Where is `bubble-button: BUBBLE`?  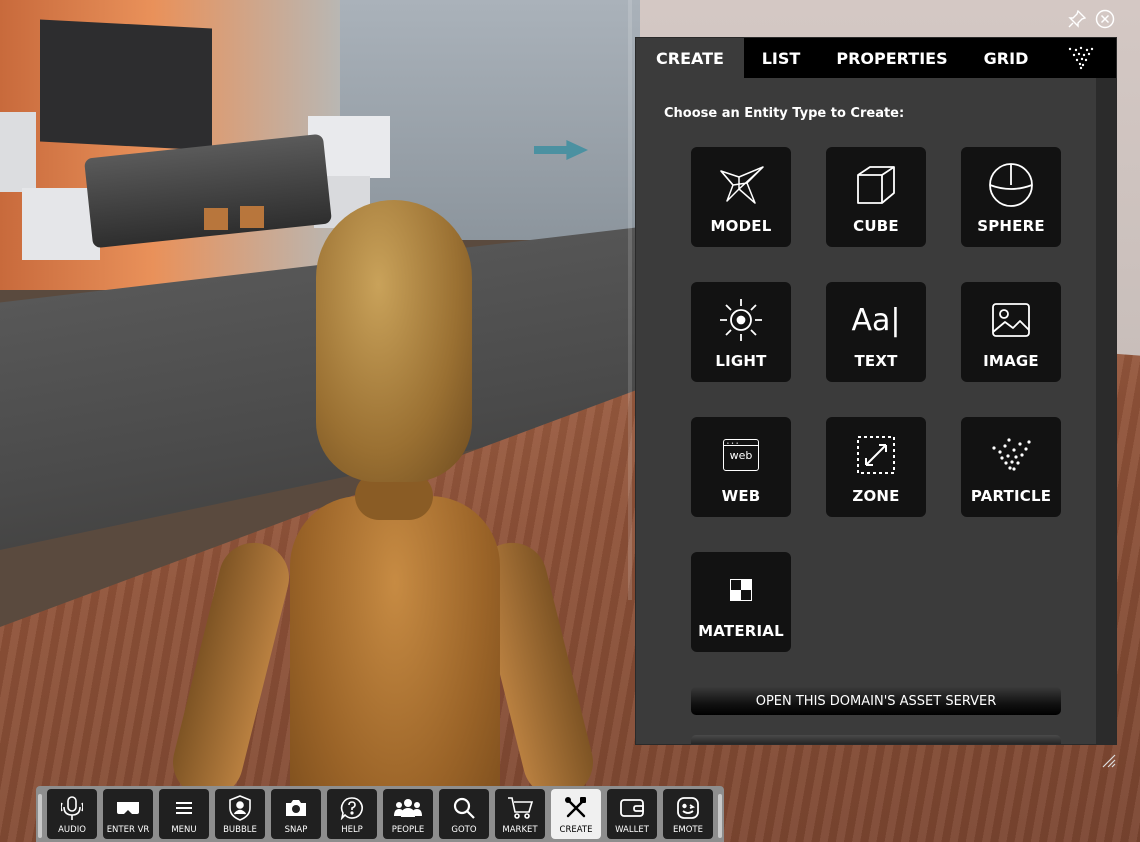 bubble-button: BUBBLE is located at coordinates (240, 814).